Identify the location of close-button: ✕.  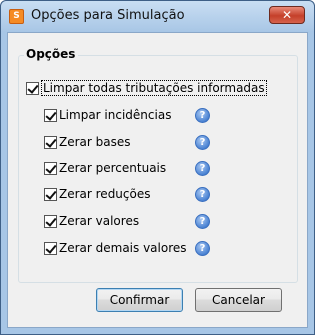
(287, 15).